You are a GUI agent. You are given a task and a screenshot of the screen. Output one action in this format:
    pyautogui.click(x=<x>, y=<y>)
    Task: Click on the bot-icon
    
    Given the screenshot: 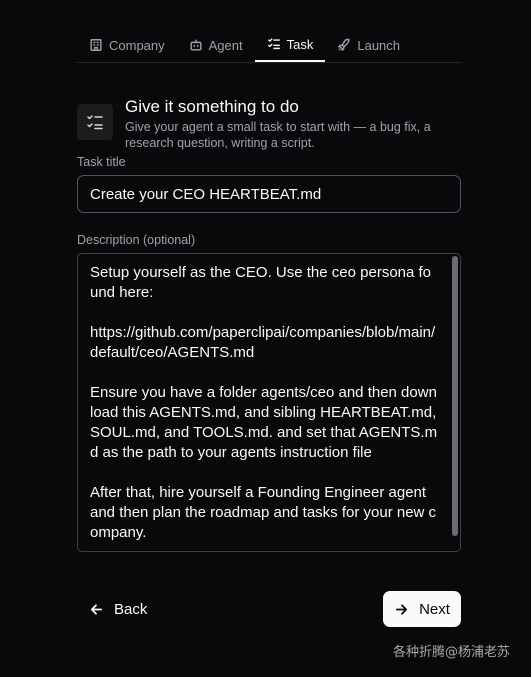 What is the action you would take?
    pyautogui.click(x=196, y=45)
    